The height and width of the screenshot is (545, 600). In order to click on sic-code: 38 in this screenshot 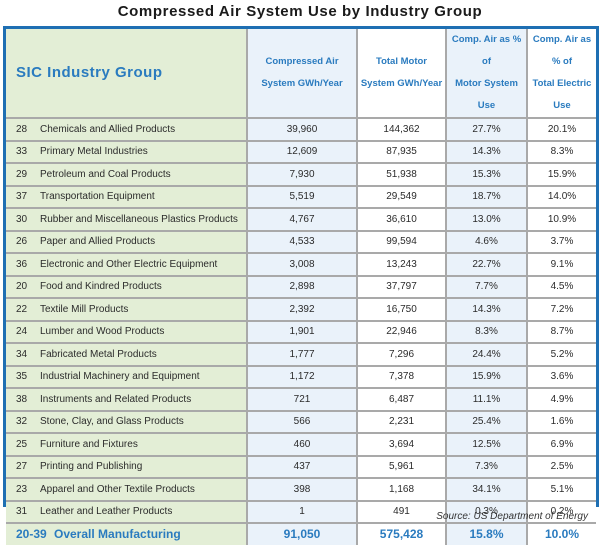, I will do `click(22, 399)`.